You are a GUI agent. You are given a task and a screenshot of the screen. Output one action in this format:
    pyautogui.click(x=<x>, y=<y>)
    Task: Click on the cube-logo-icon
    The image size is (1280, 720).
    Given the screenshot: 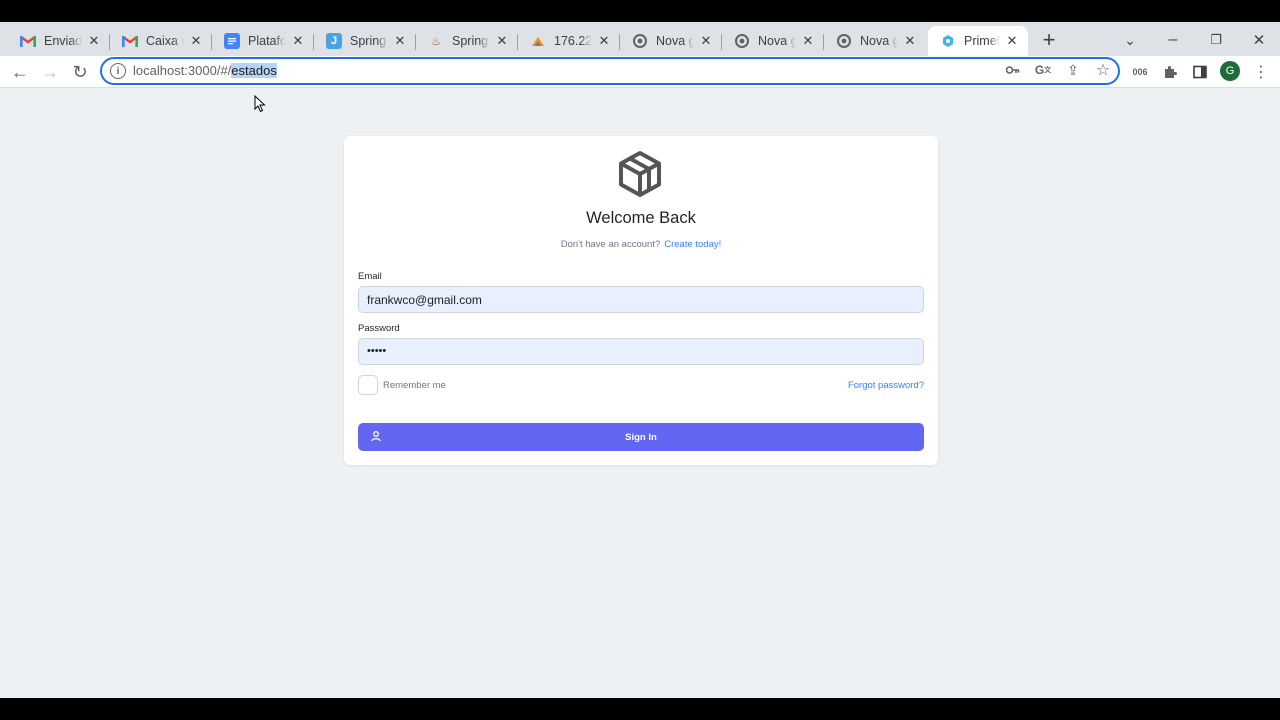 What is the action you would take?
    pyautogui.click(x=640, y=174)
    